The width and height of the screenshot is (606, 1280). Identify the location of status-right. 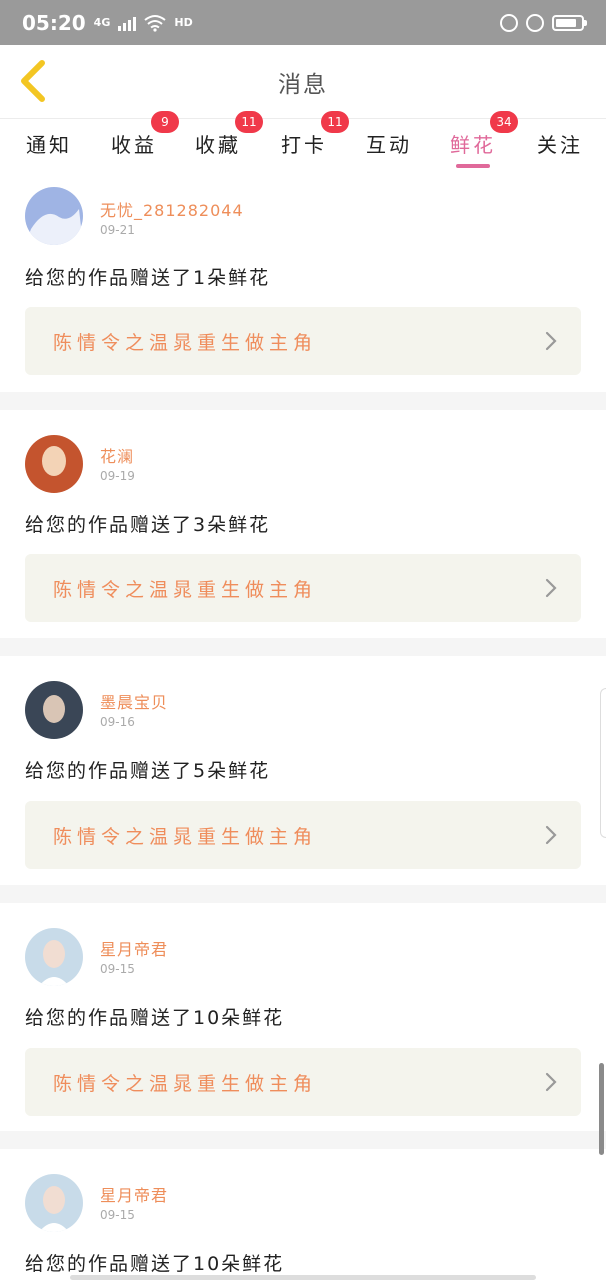
(543, 22).